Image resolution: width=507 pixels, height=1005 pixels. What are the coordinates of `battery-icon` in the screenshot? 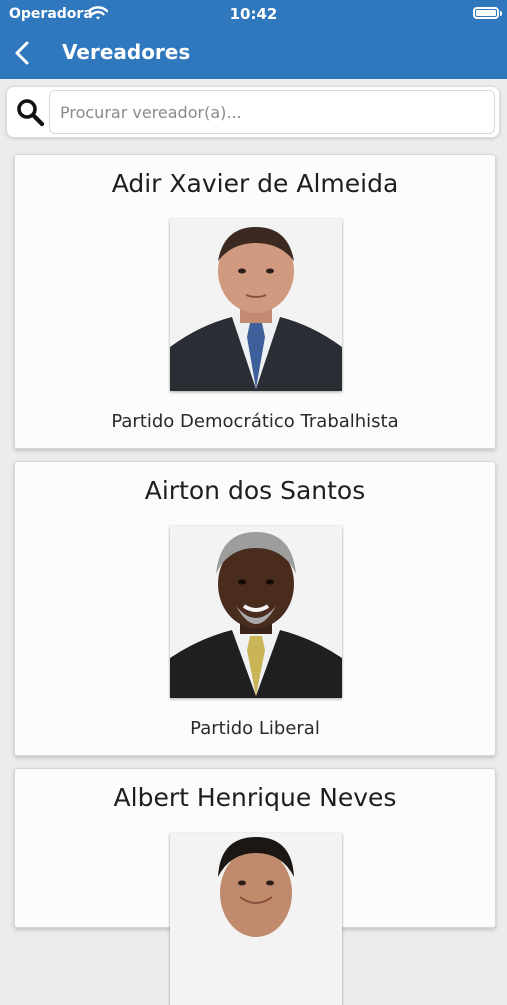 It's located at (487, 13).